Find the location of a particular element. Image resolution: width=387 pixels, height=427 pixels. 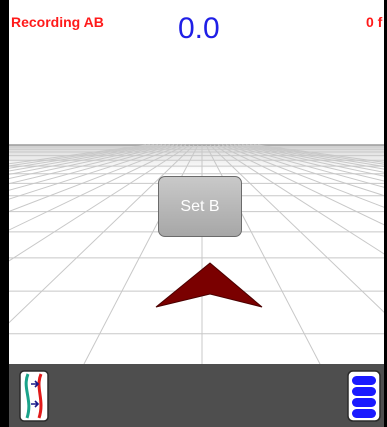

ab-line-icon is located at coordinates (34, 396).